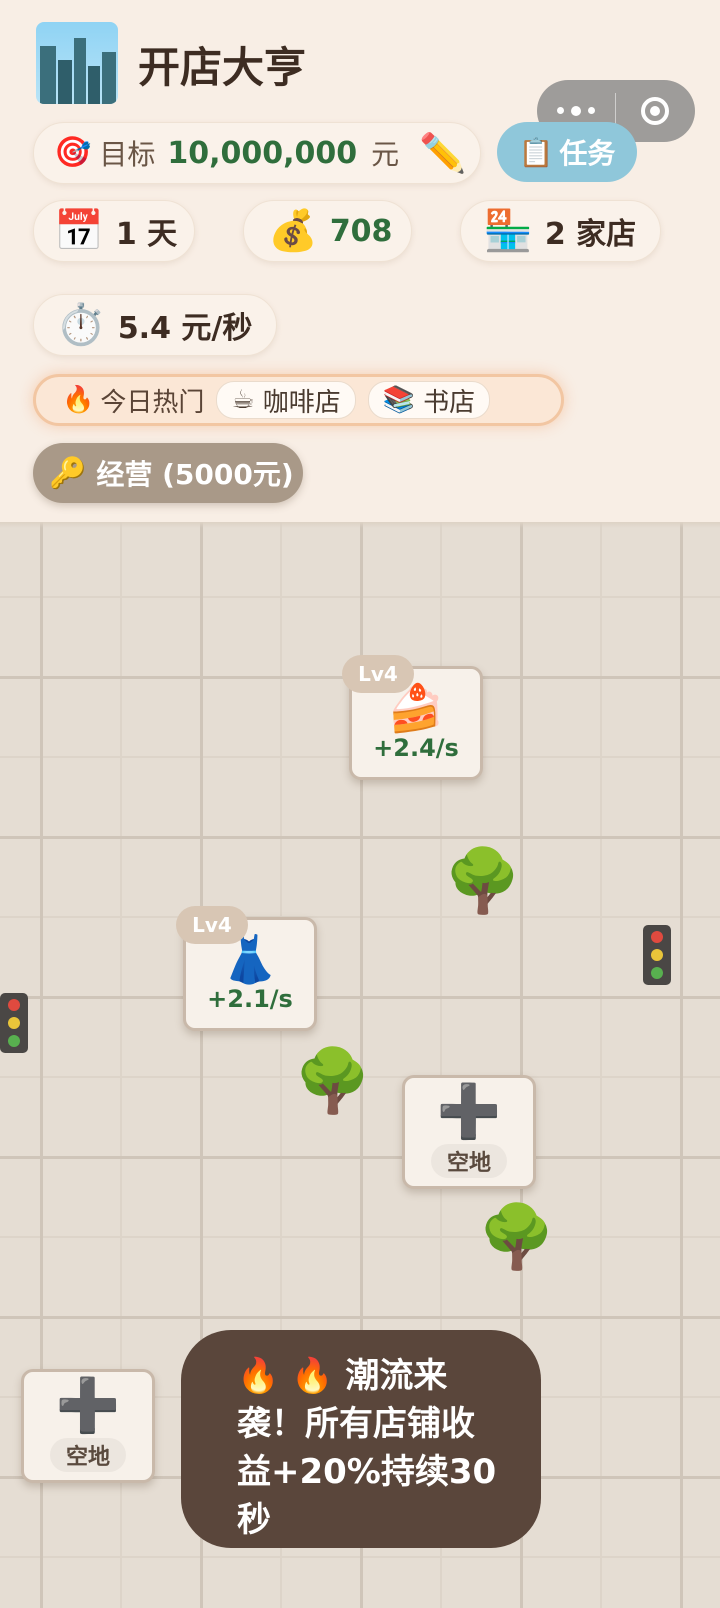 The image size is (720, 1608). Describe the element at coordinates (79, 231) in the screenshot. I see `calendar-icon: 📅` at that location.